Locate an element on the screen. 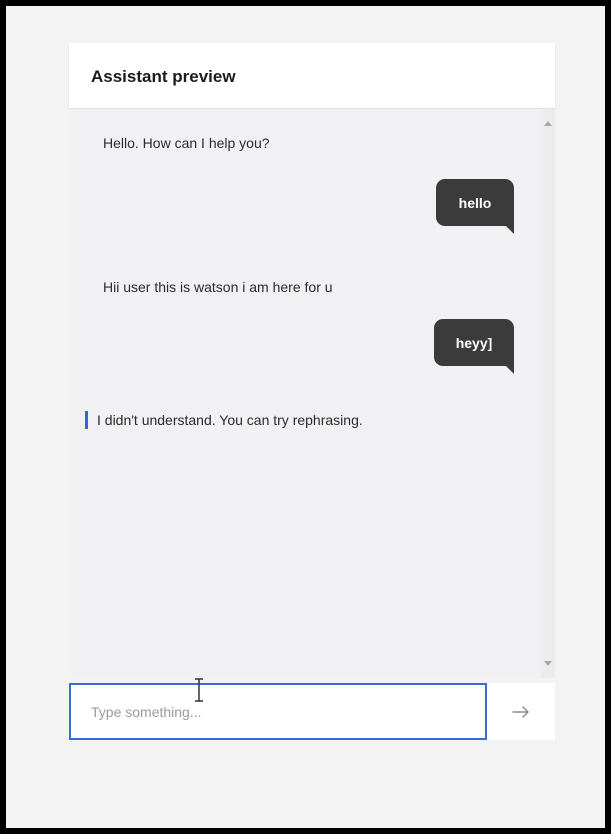 Image resolution: width=611 pixels, height=834 pixels. message-input is located at coordinates (278, 711).